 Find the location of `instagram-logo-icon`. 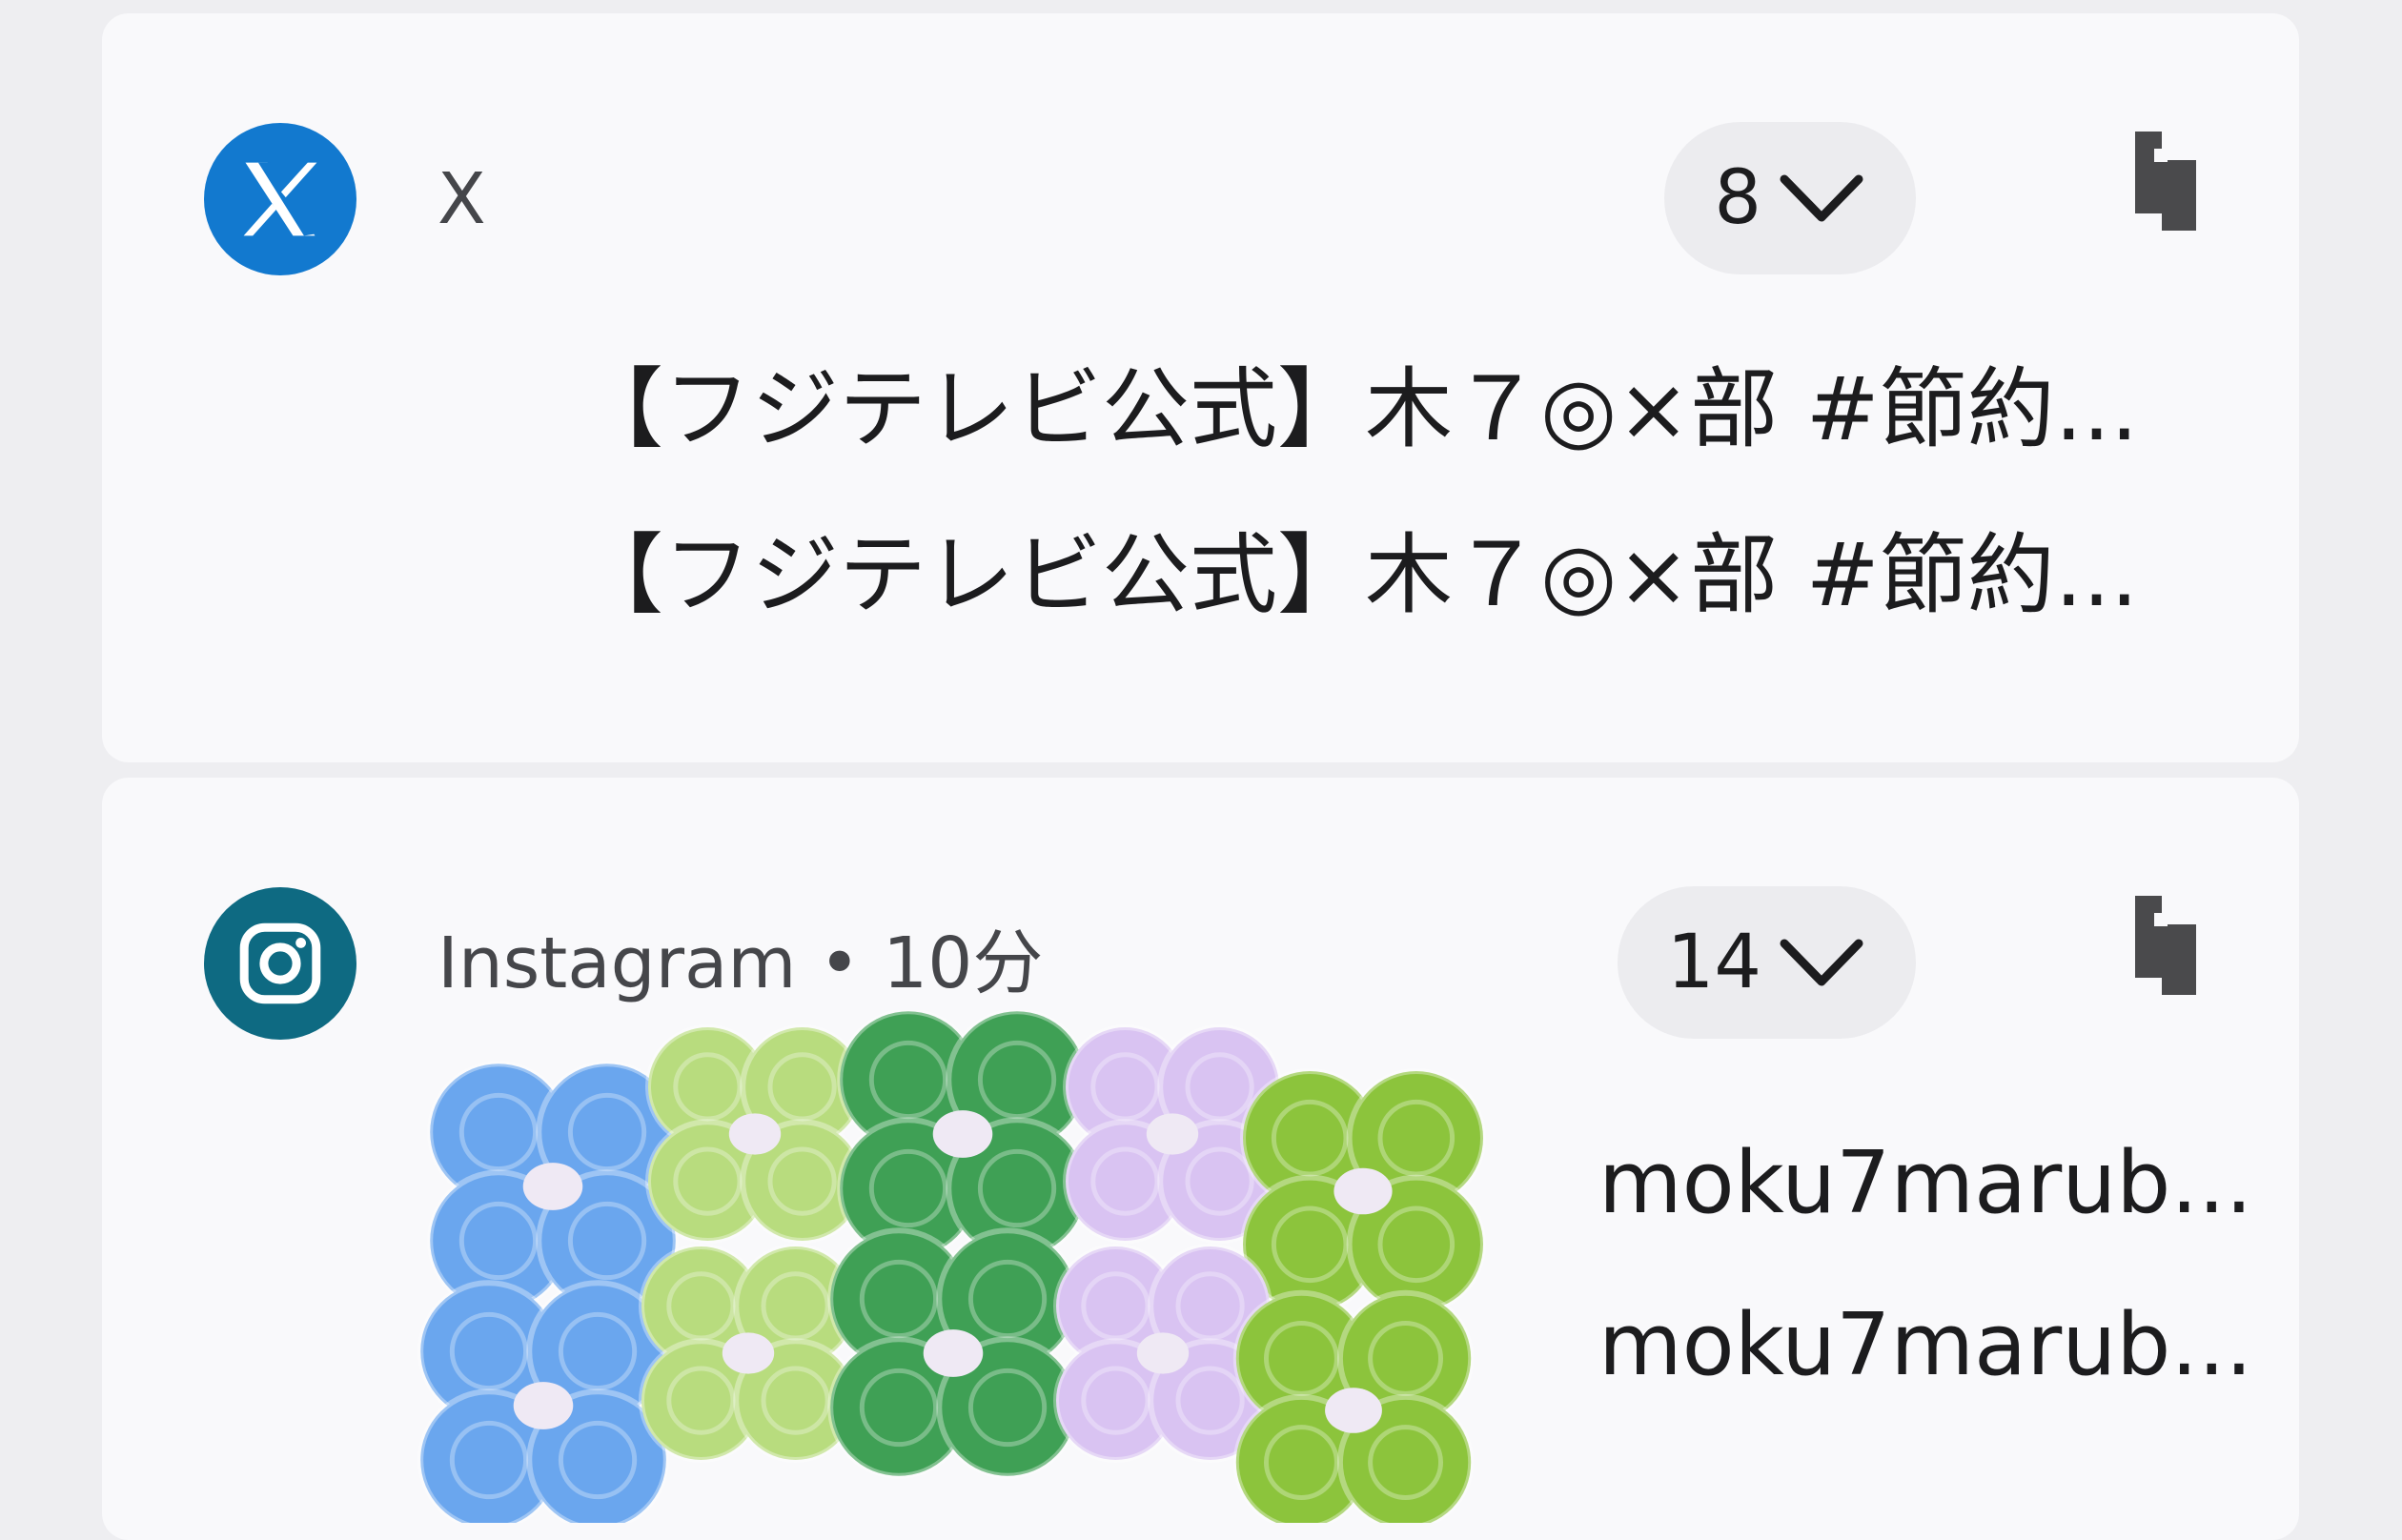

instagram-logo-icon is located at coordinates (280, 963).